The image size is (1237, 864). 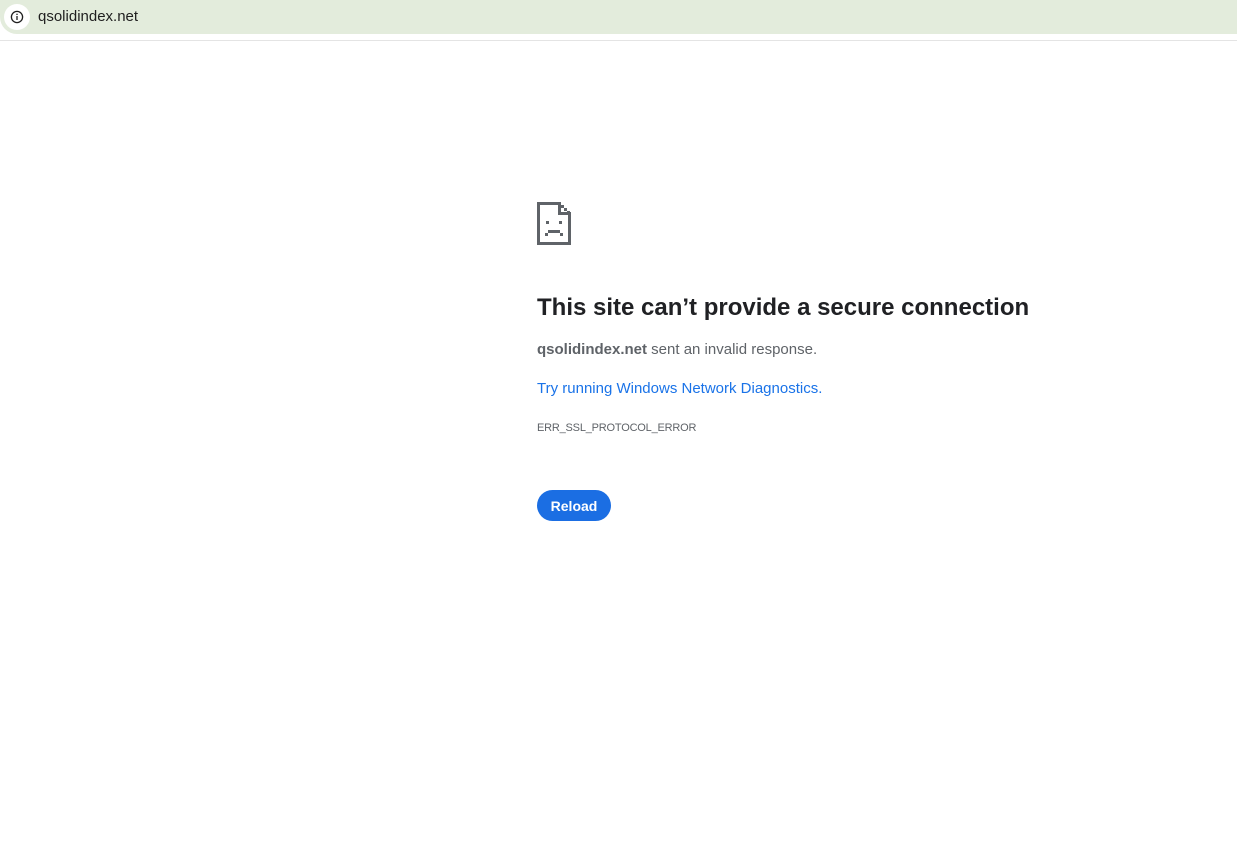 I want to click on summary-text: sent an invalid response., so click(x=732, y=349).